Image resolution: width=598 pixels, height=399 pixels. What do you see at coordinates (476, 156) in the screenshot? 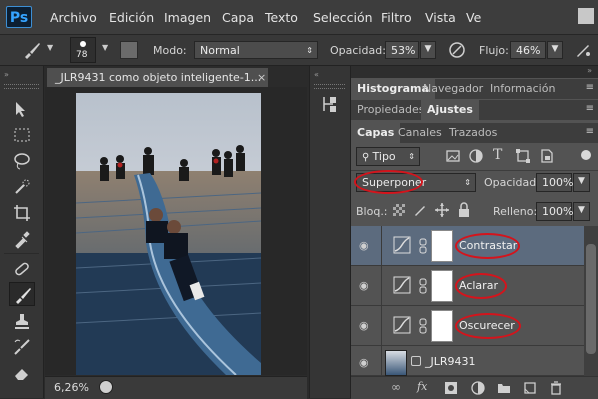
I see `filter-adjustment-icon` at bounding box center [476, 156].